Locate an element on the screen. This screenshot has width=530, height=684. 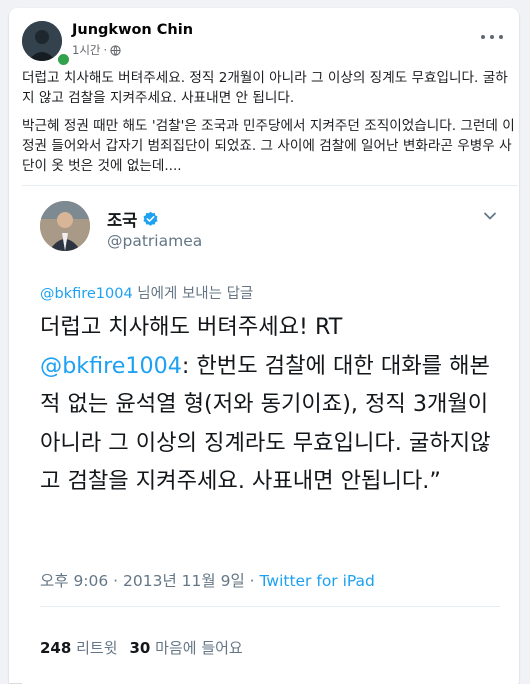
more-options-icon is located at coordinates (492, 37).